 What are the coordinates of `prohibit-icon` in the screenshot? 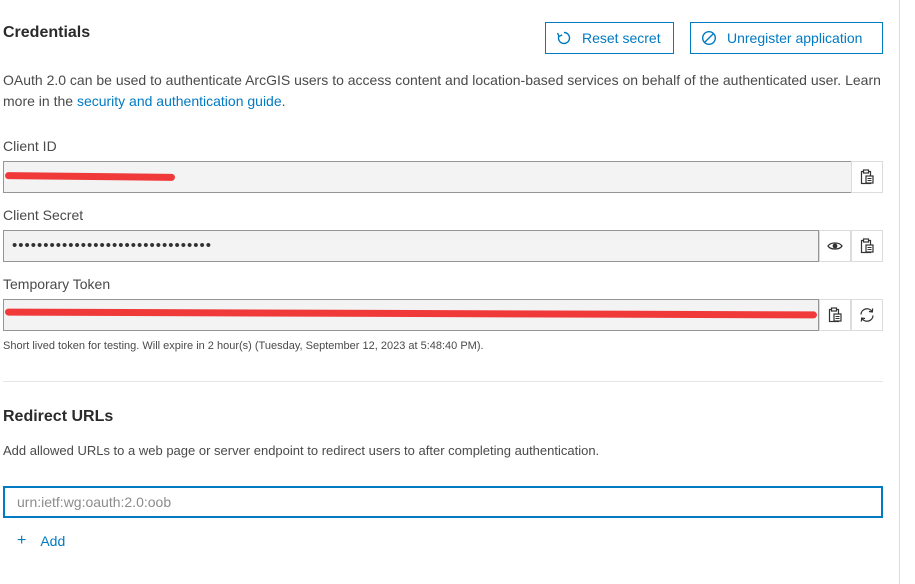 It's located at (709, 38).